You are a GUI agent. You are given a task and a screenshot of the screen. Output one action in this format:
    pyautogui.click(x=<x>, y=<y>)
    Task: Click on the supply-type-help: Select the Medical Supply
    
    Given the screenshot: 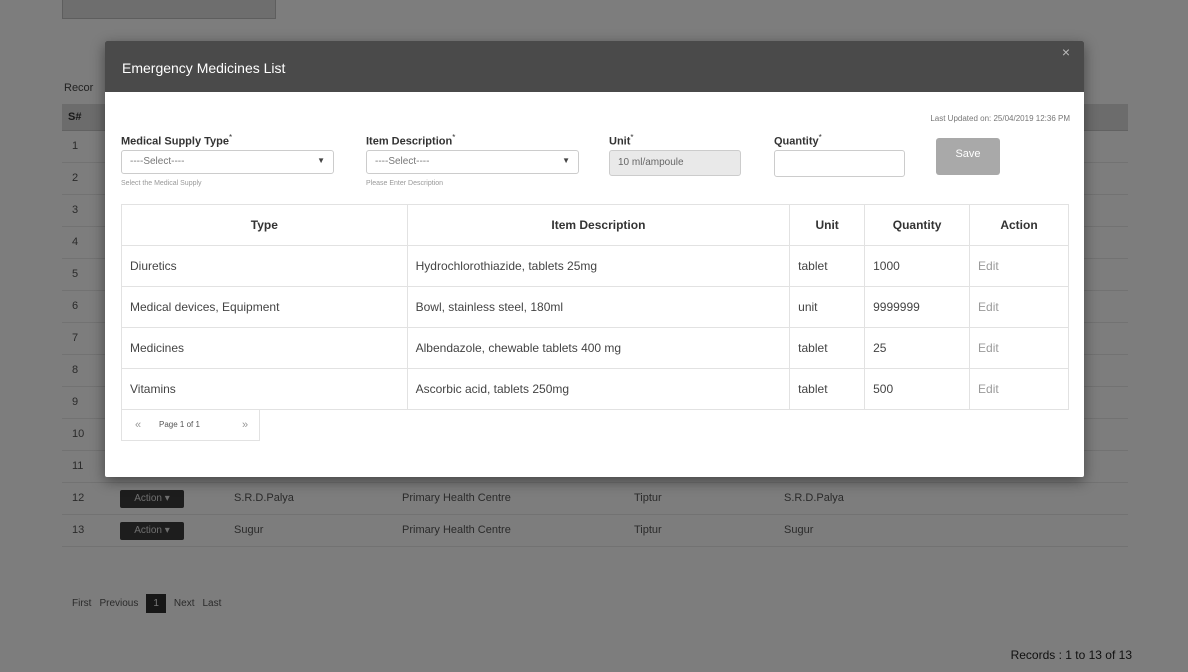 What is the action you would take?
    pyautogui.click(x=161, y=183)
    